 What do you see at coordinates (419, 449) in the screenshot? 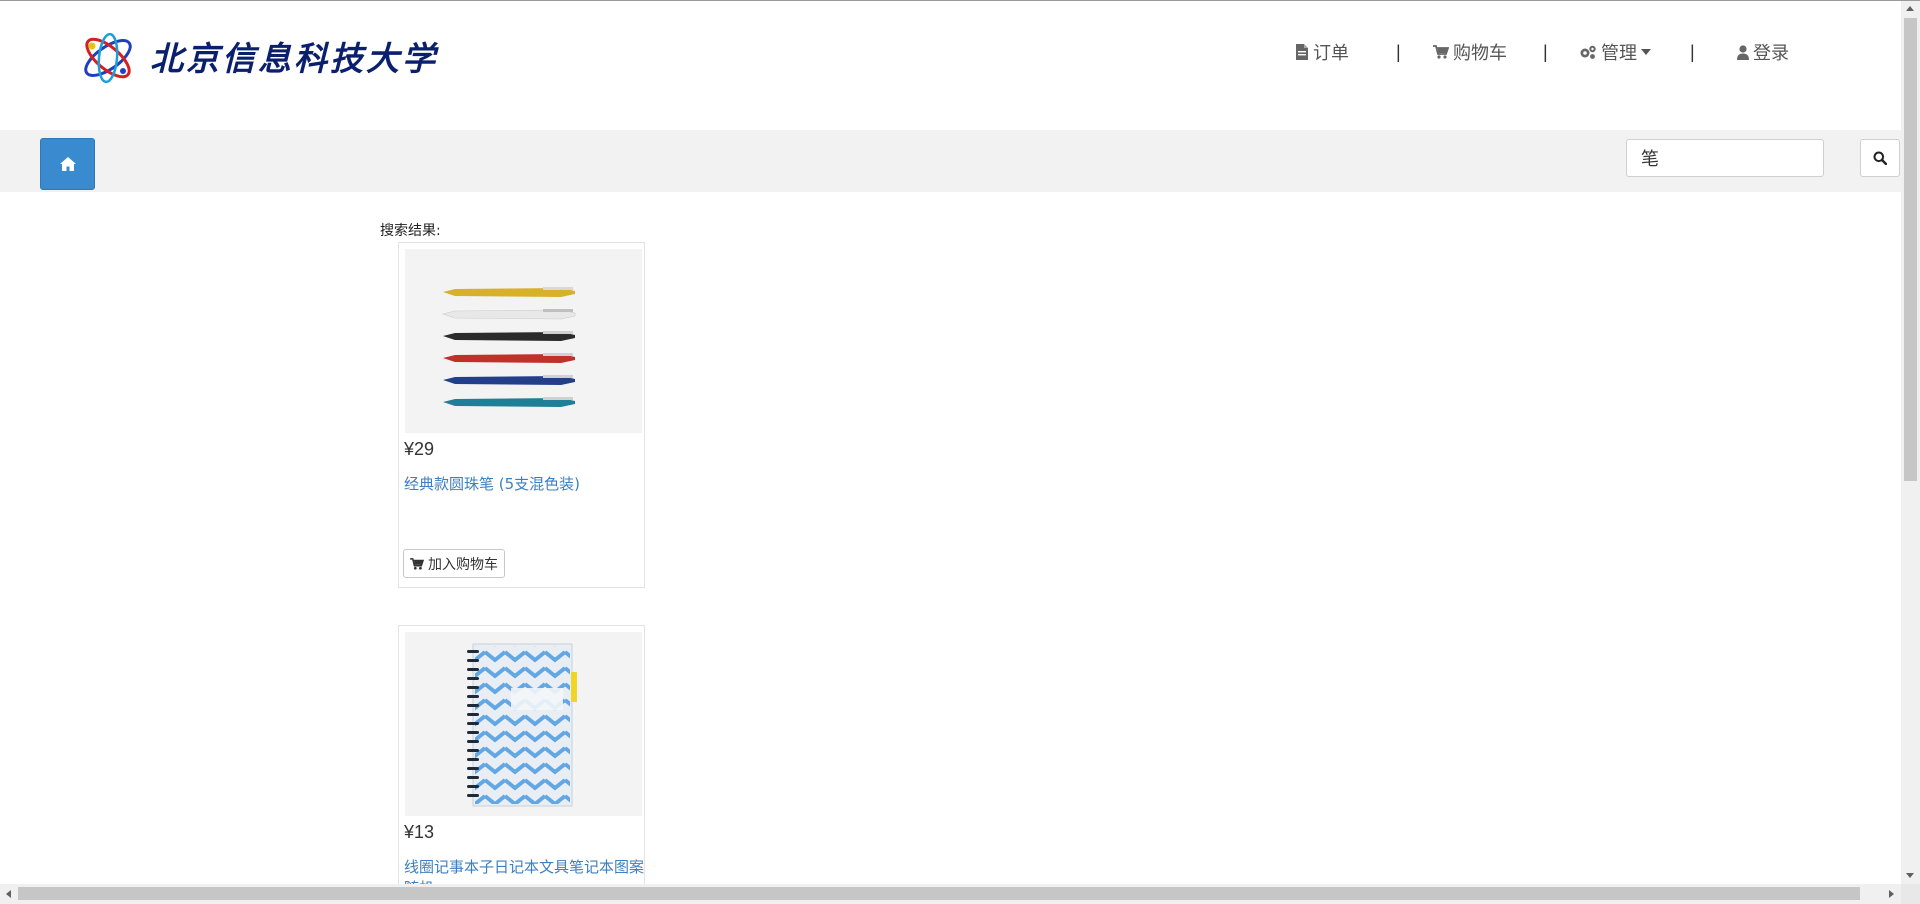
I see `product-price: ¥29` at bounding box center [419, 449].